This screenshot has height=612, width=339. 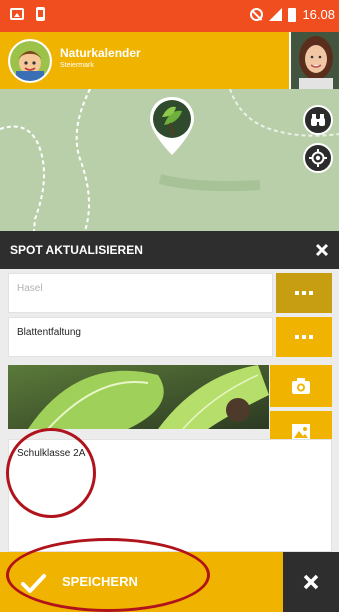 I want to click on locate-icon, so click(x=318, y=158).